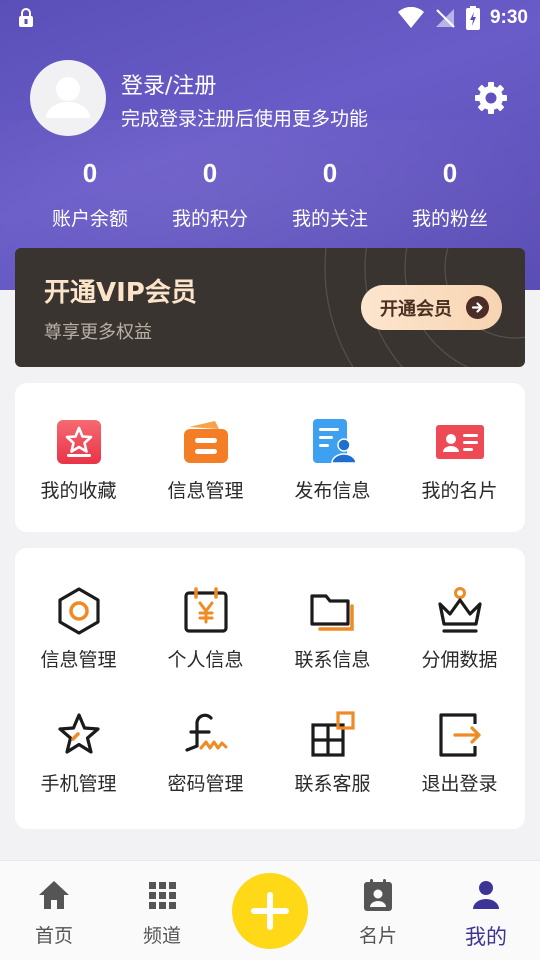 This screenshot has height=960, width=540. Describe the element at coordinates (270, 307) in the screenshot. I see `vip-banner: 开通VIP会员 尊享更多权益 开通会员` at that location.